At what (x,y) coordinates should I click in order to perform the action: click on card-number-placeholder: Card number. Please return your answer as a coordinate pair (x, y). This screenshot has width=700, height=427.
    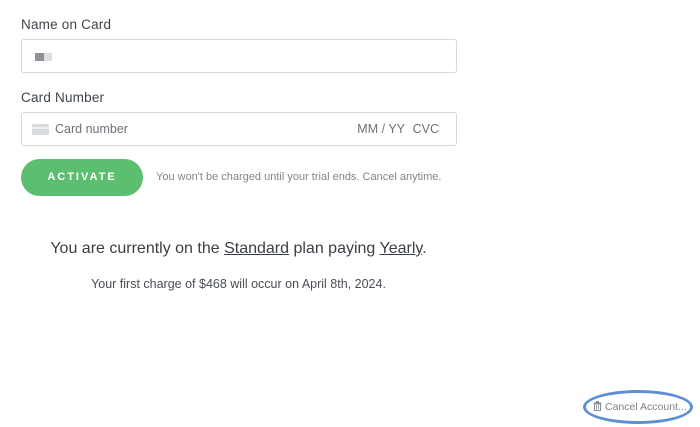
    Looking at the image, I should click on (91, 129).